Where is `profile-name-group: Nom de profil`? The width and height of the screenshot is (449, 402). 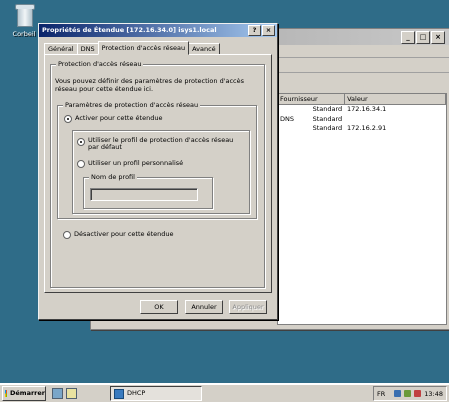
profile-name-group: Nom de profil is located at coordinates (148, 191).